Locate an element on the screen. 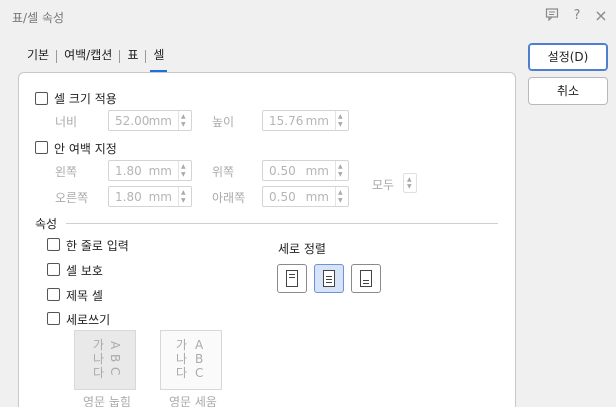 This screenshot has width=616, height=407. right-padding-unit: mm is located at coordinates (160, 197).